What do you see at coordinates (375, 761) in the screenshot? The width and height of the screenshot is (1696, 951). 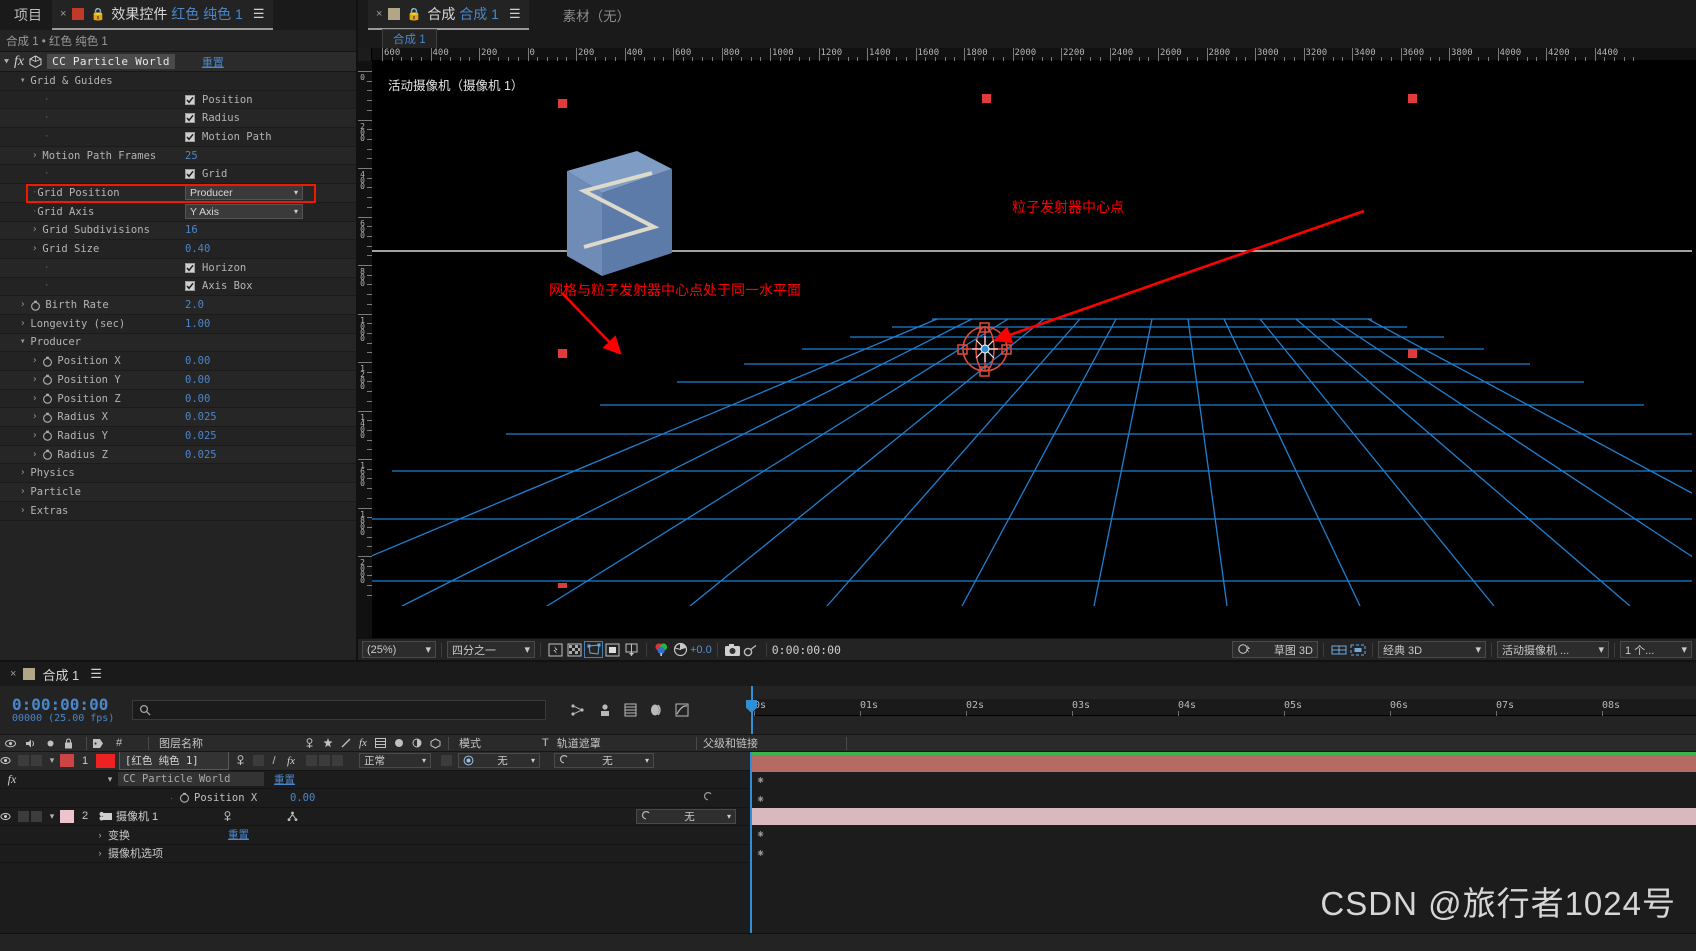 I see `table-row: ▾ 1 [红色 纯色 1] / fx 正常 ▾ 无 ▾ 无 ▾` at bounding box center [375, 761].